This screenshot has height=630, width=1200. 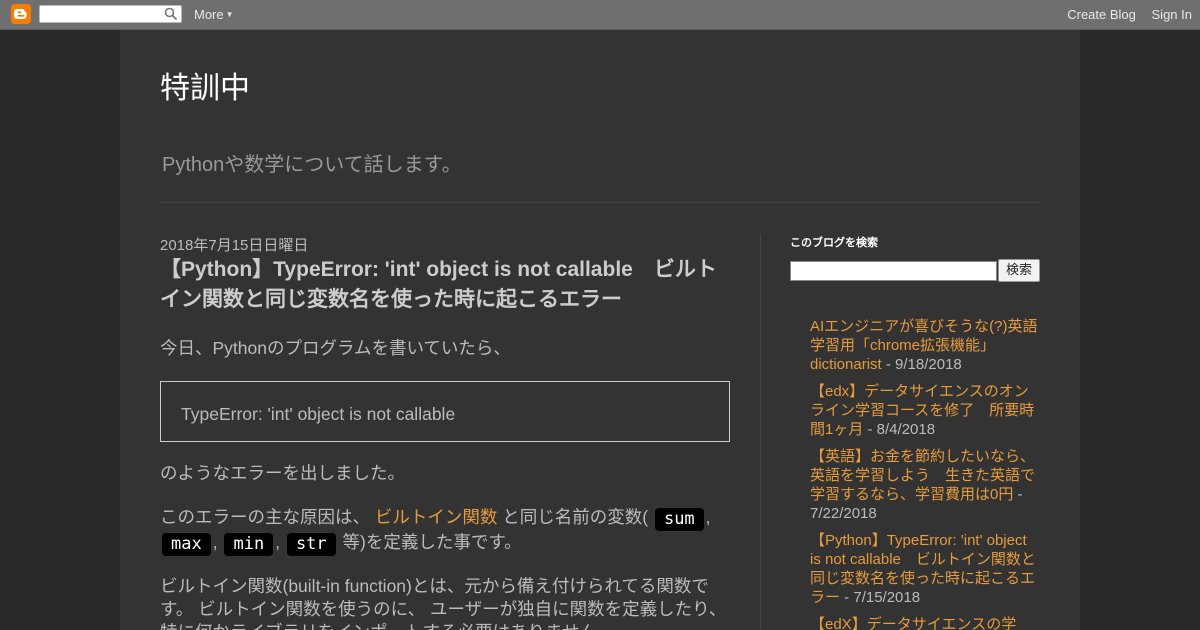 I want to click on popular-post-date: - 9/18/2018, so click(x=921, y=364).